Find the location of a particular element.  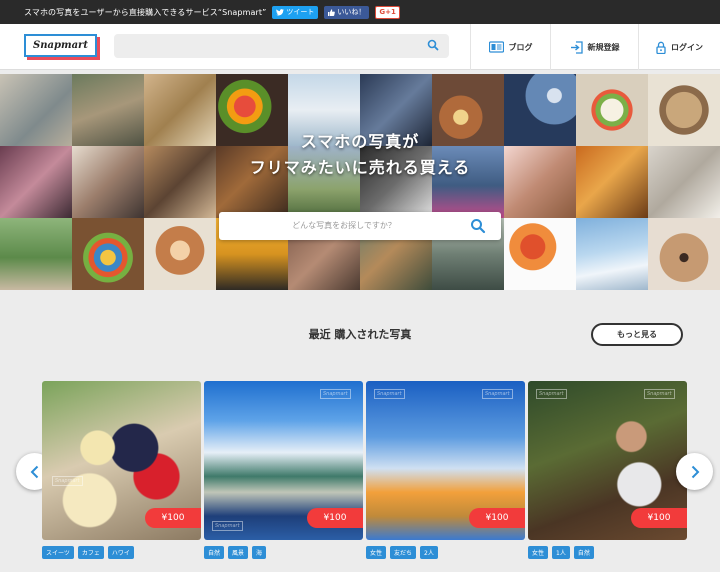

thumbs-up-icon is located at coordinates (332, 12).